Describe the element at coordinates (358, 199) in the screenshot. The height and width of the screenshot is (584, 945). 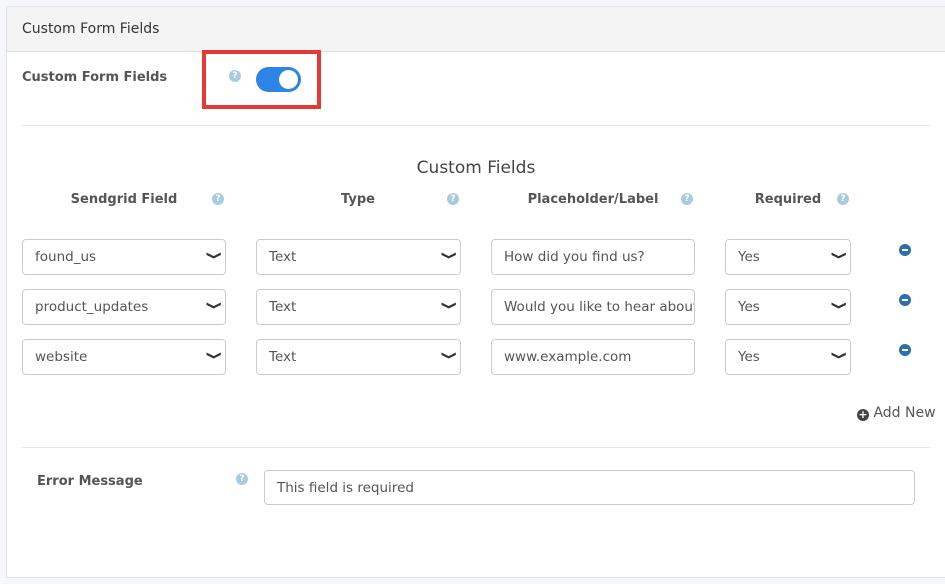
I see `column-header: Type` at that location.